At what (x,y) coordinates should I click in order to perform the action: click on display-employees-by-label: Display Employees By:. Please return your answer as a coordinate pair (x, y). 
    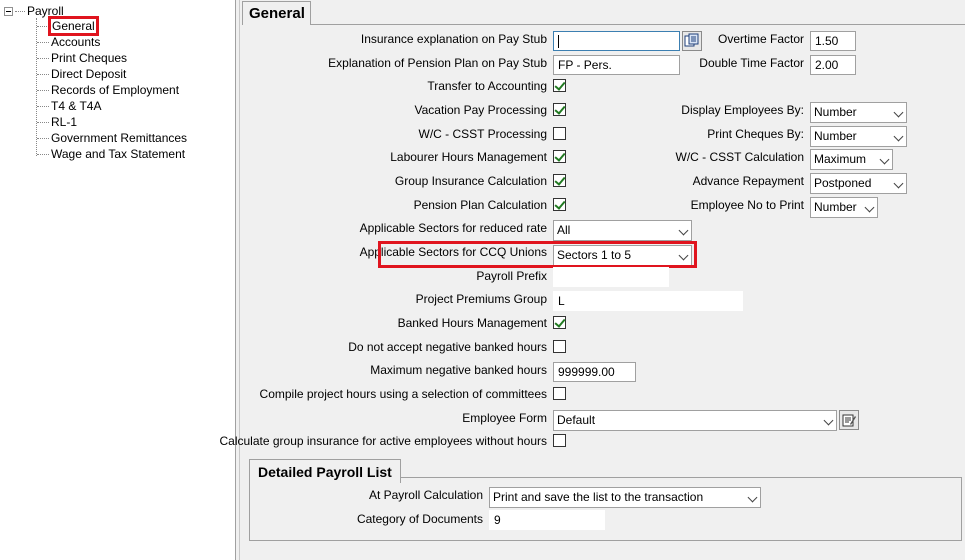
    Looking at the image, I should click on (742, 110).